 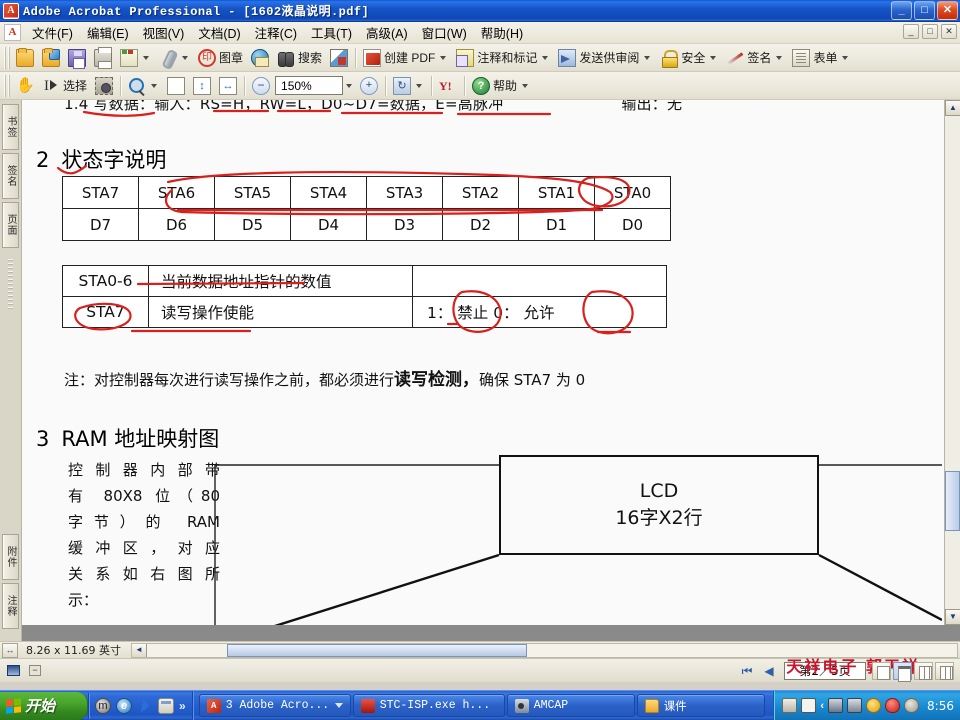 I want to click on task-button: AMCAP, so click(x=570, y=705).